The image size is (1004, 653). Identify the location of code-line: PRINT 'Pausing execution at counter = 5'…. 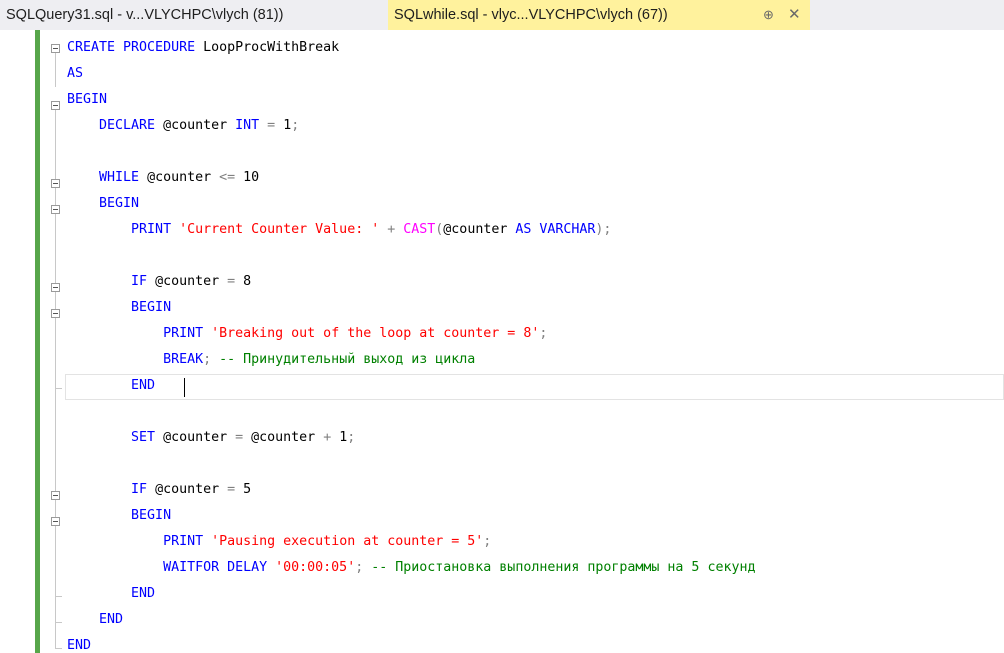
(279, 542).